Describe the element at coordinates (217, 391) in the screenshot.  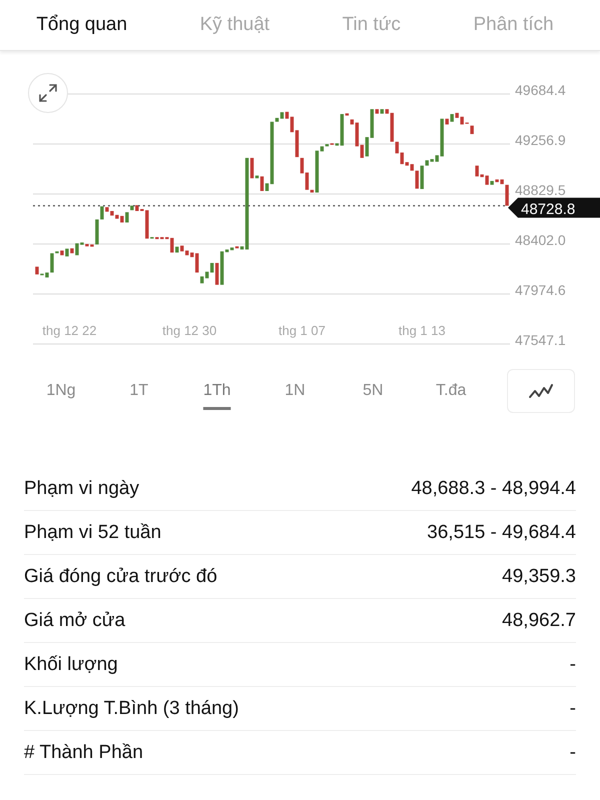
I see `range-tab: 1Th` at that location.